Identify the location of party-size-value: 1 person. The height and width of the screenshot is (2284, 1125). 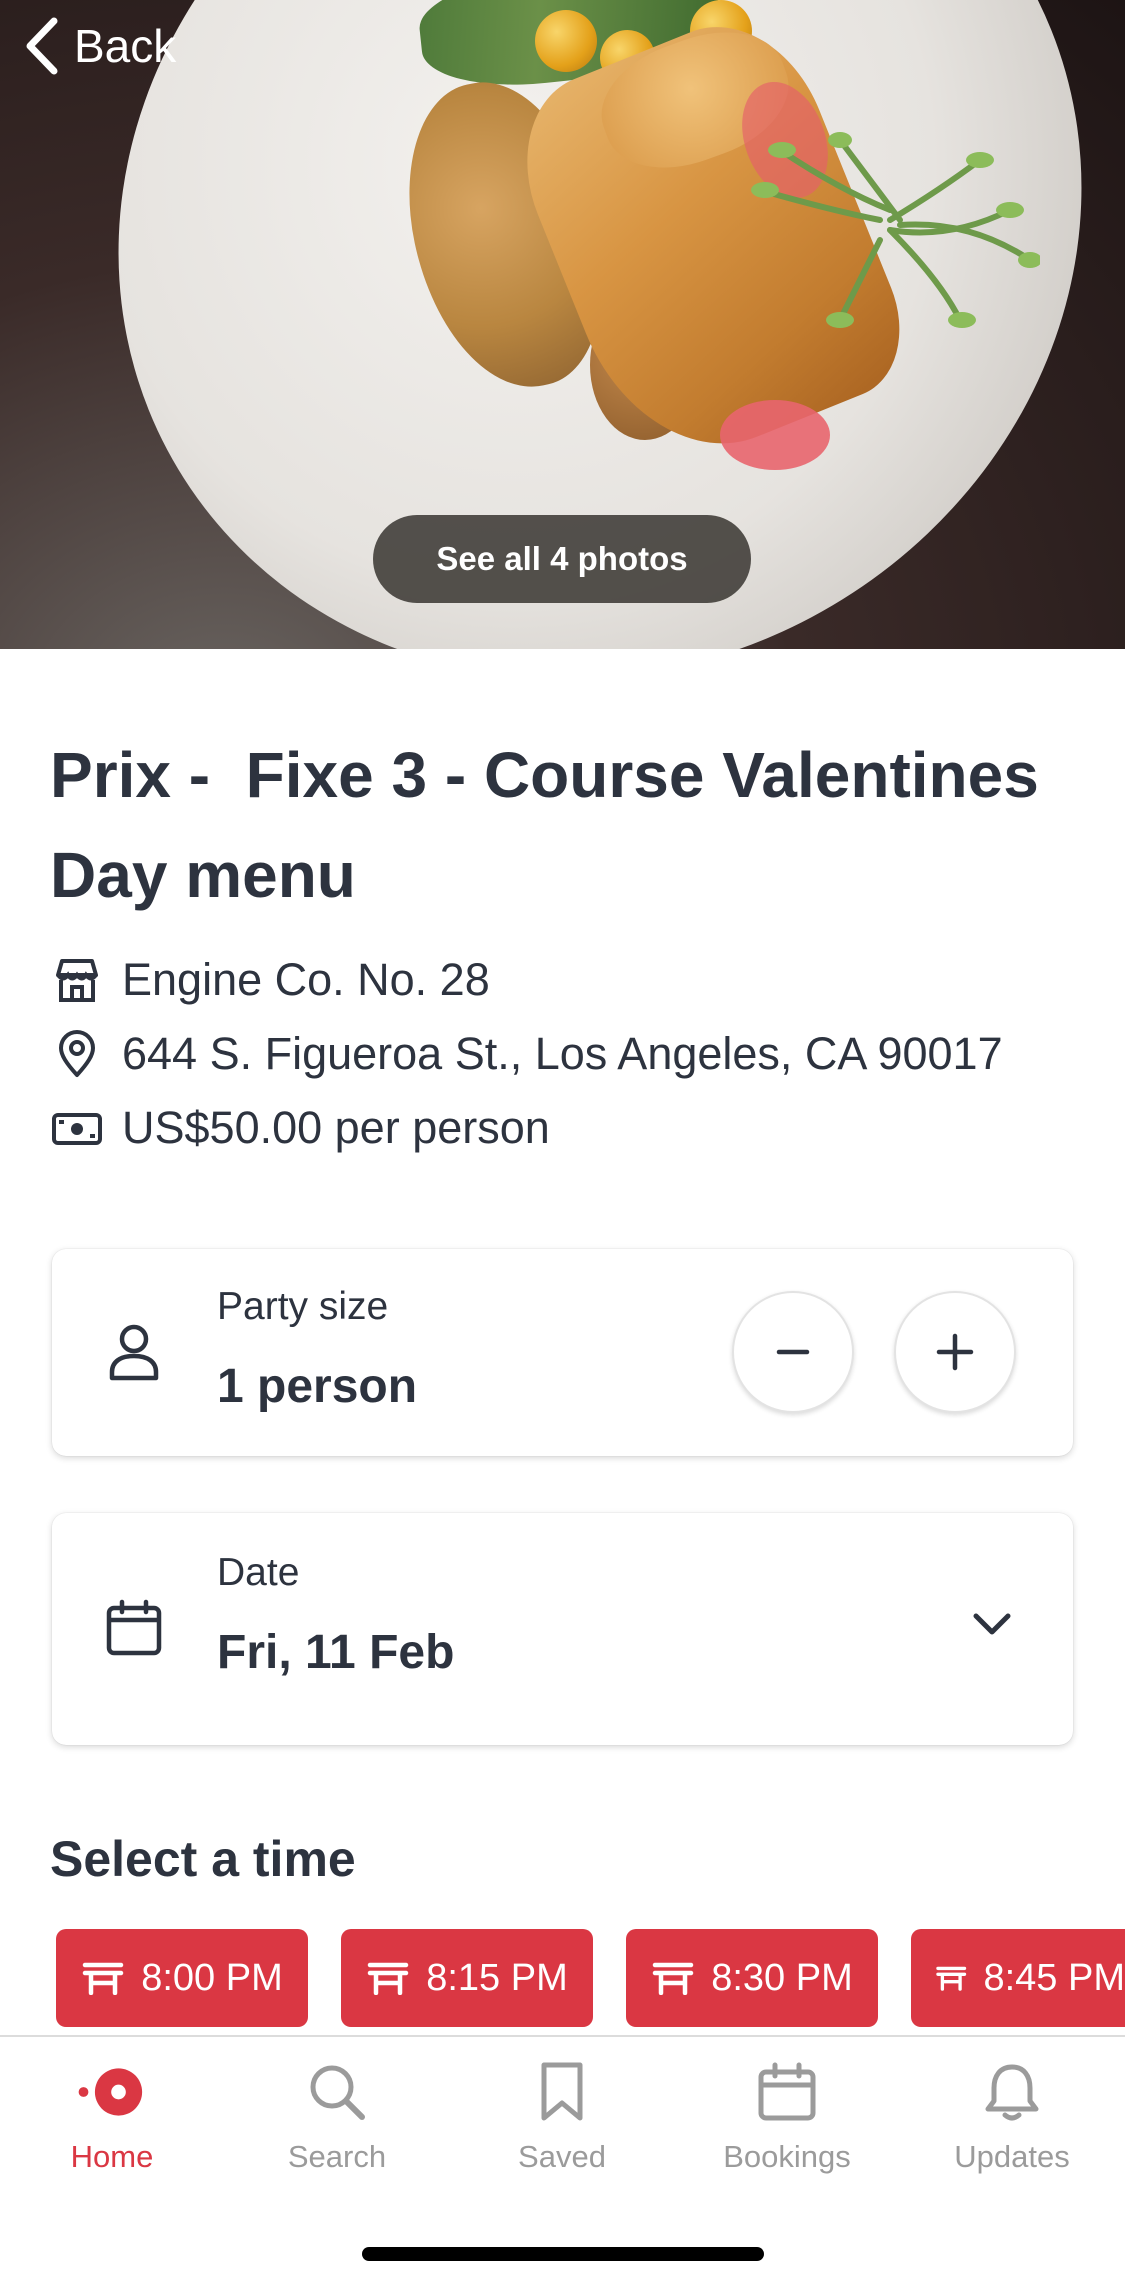
(317, 1386).